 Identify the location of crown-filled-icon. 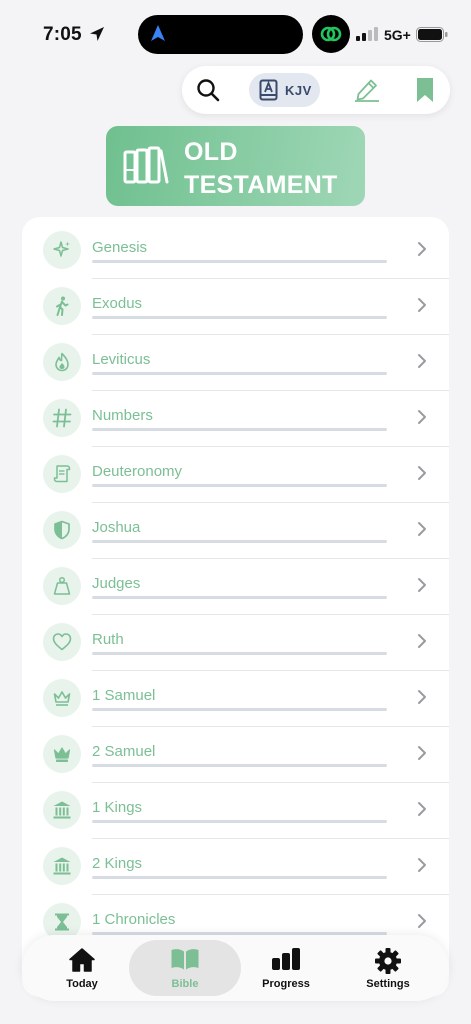
(62, 754).